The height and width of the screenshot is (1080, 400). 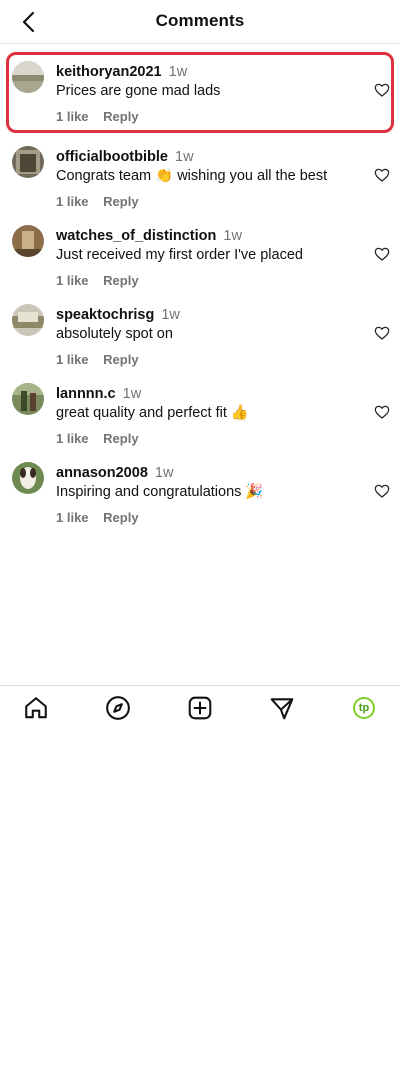 I want to click on comment-username: keithoryan2021, so click(x=109, y=72).